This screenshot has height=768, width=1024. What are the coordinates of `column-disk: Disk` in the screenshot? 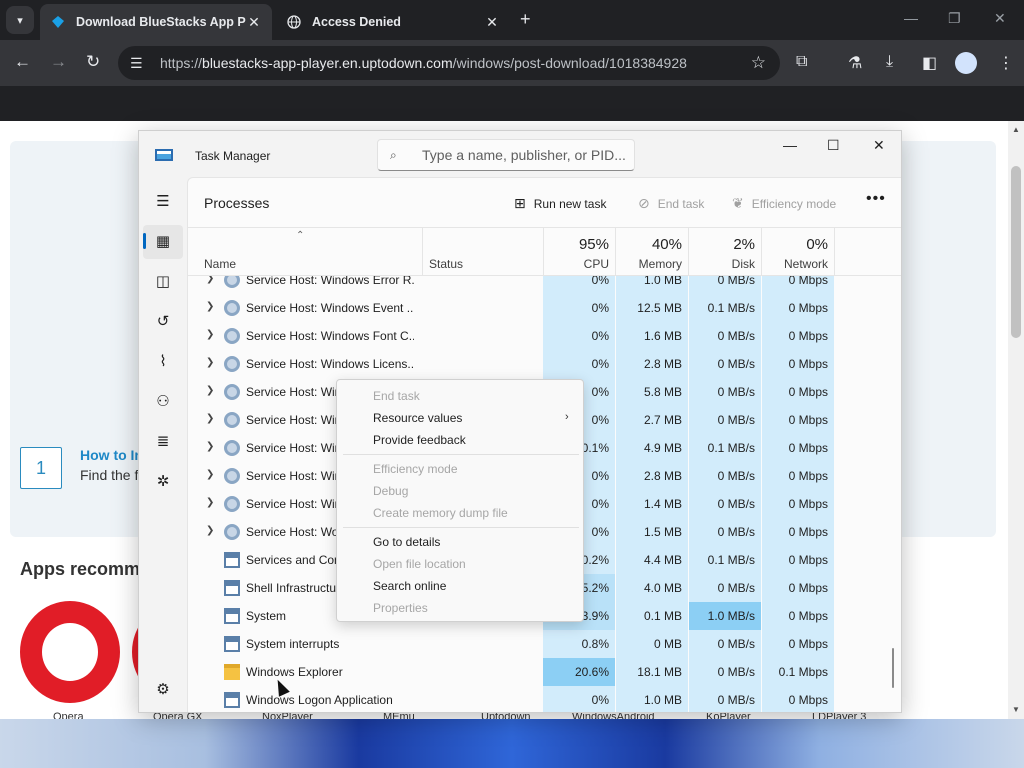 It's located at (721, 264).